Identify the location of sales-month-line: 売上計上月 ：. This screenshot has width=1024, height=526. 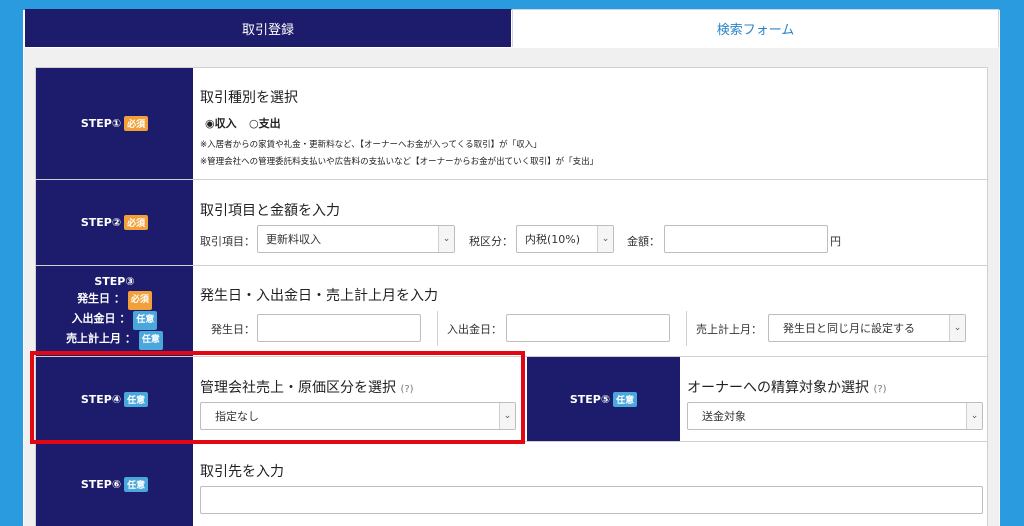
(101, 338).